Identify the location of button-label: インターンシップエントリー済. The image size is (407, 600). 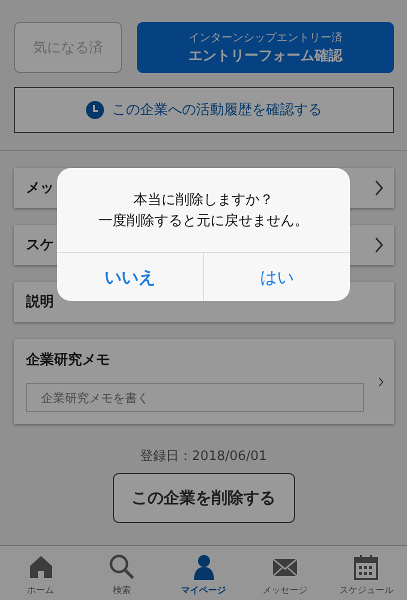
(265, 37).